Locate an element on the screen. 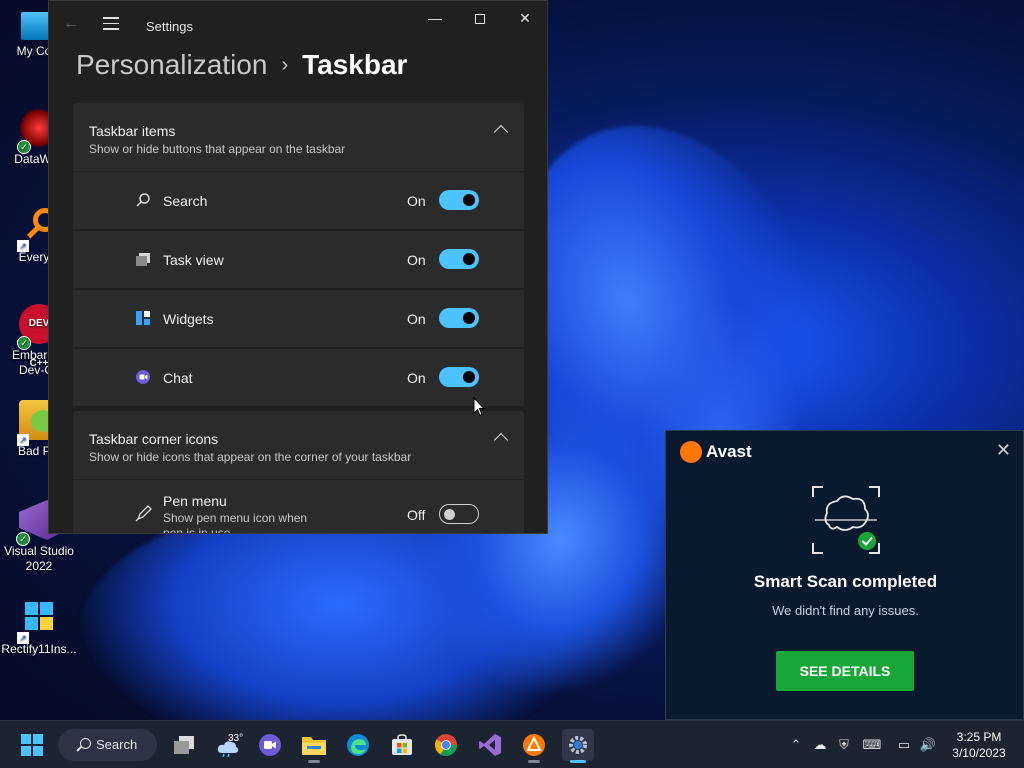 Image resolution: width=1024 pixels, height=768 pixels. windows-logo-icon is located at coordinates (32, 745).